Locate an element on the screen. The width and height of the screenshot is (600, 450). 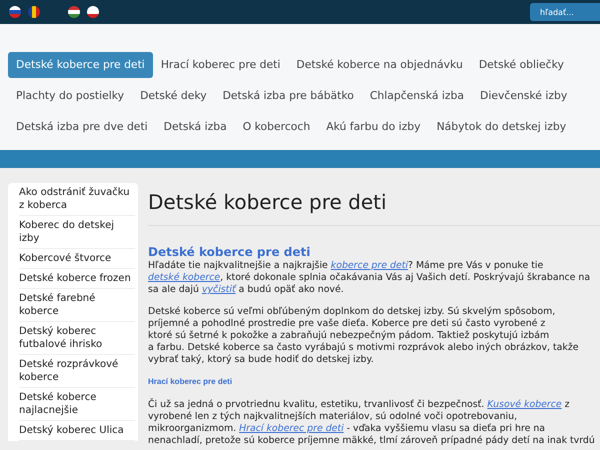
nav-link: Akú farbu do izby is located at coordinates (373, 127).